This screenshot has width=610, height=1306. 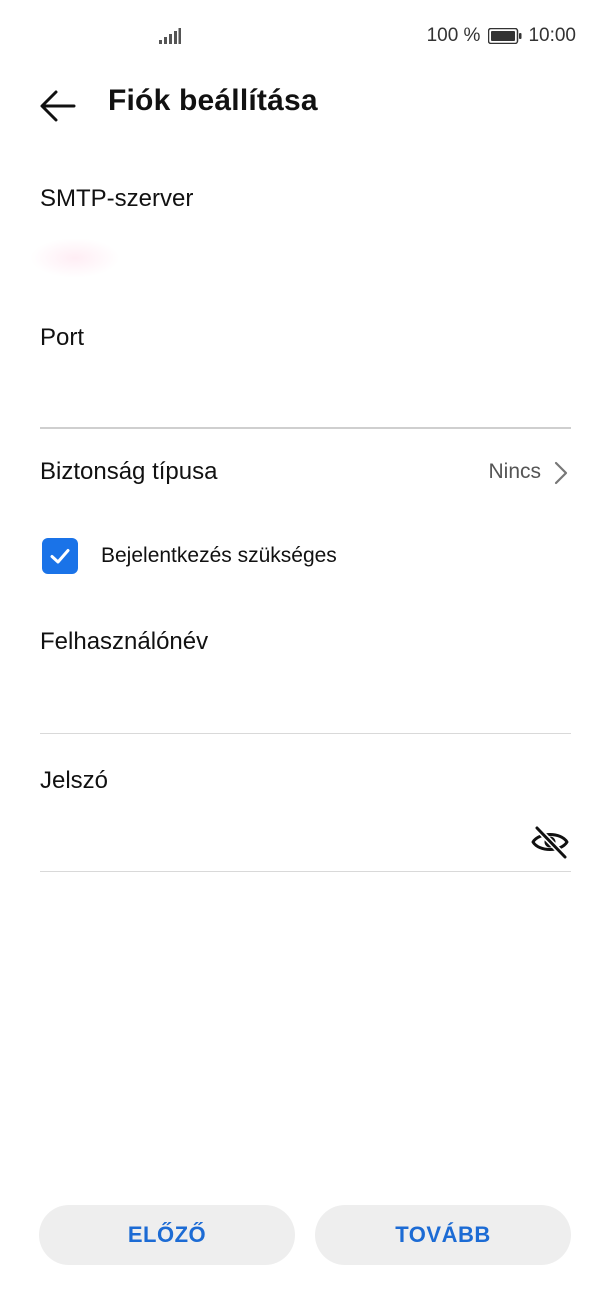 I want to click on login-required-row: Bejelentkezés szükséges, so click(x=189, y=556).